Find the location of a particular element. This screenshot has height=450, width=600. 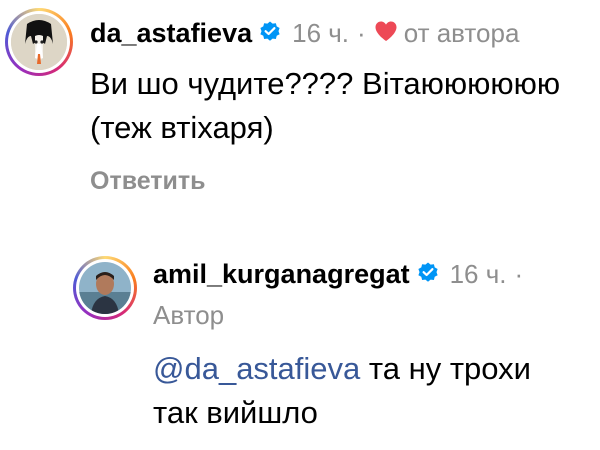

reply-button: Ответить is located at coordinates (148, 181).